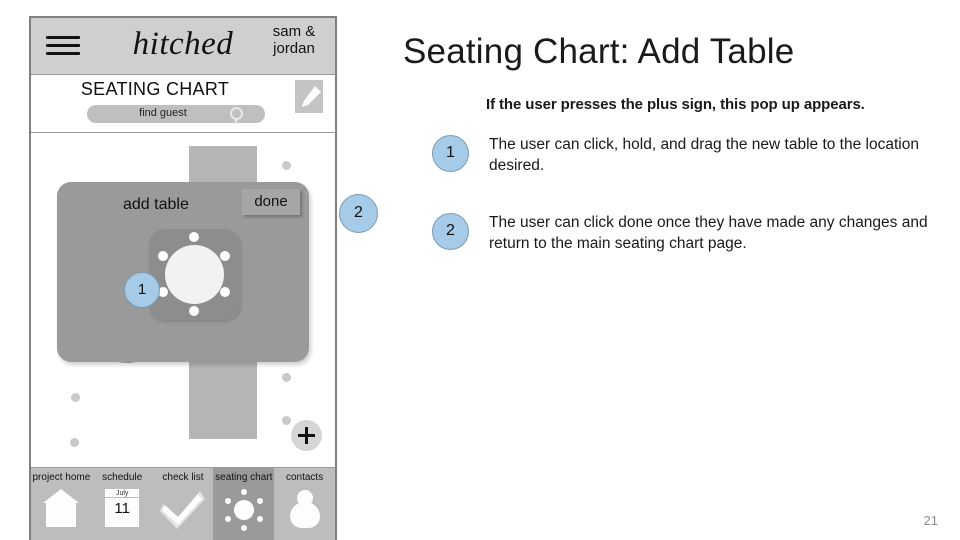 The height and width of the screenshot is (540, 960). I want to click on home-roof, so click(61, 496).